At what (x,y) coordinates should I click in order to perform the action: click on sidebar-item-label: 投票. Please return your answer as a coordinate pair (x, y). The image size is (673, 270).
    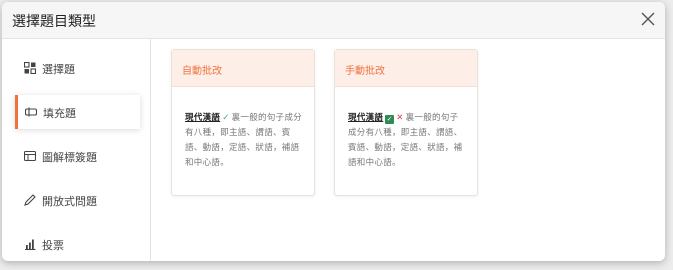
    Looking at the image, I should click on (53, 245).